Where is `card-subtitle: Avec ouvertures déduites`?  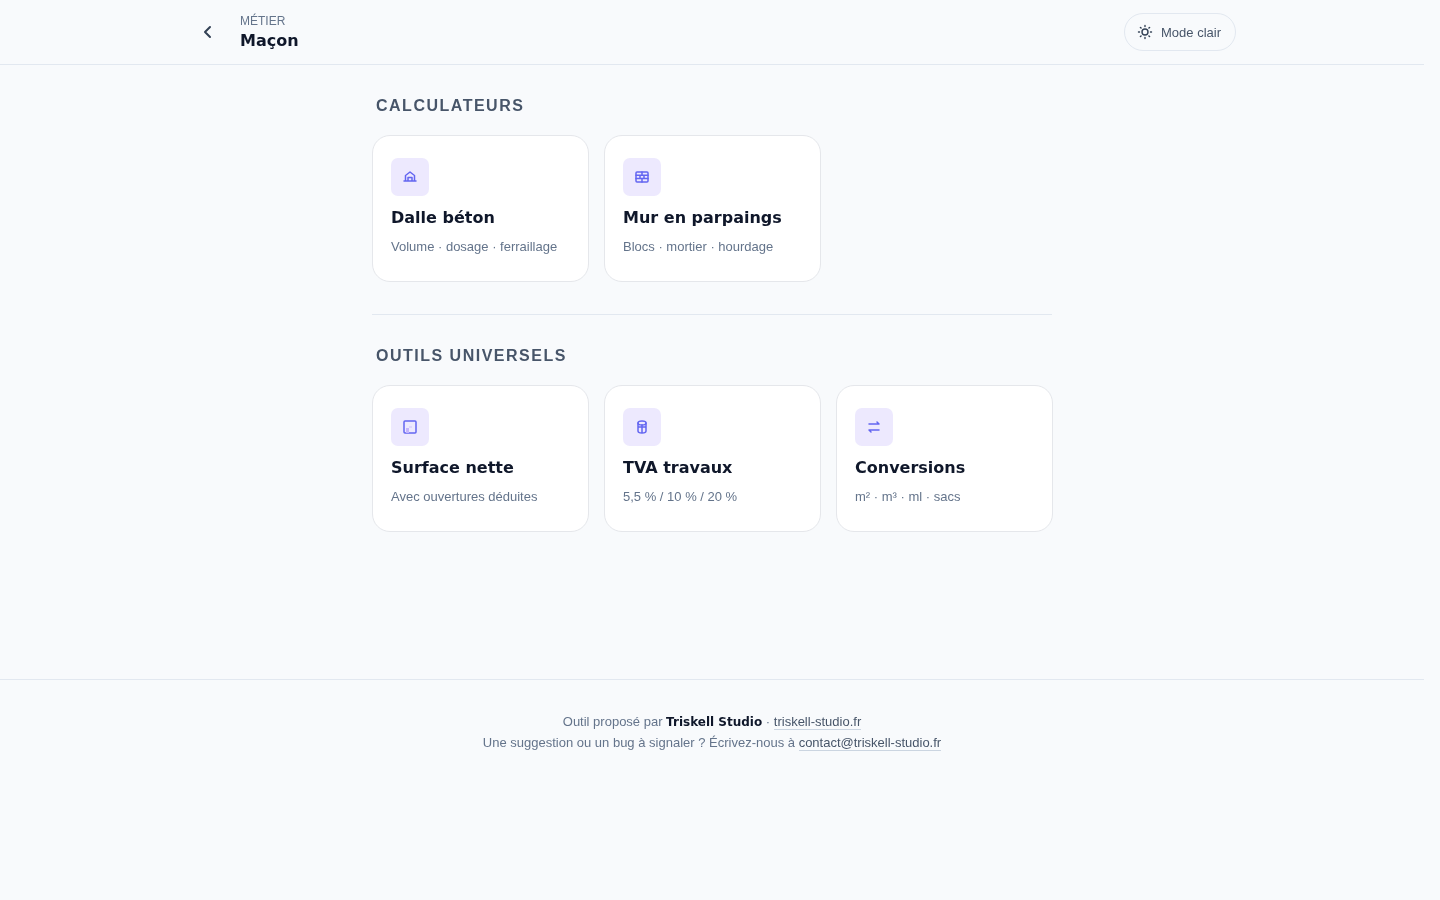
card-subtitle: Avec ouvertures déduites is located at coordinates (464, 496).